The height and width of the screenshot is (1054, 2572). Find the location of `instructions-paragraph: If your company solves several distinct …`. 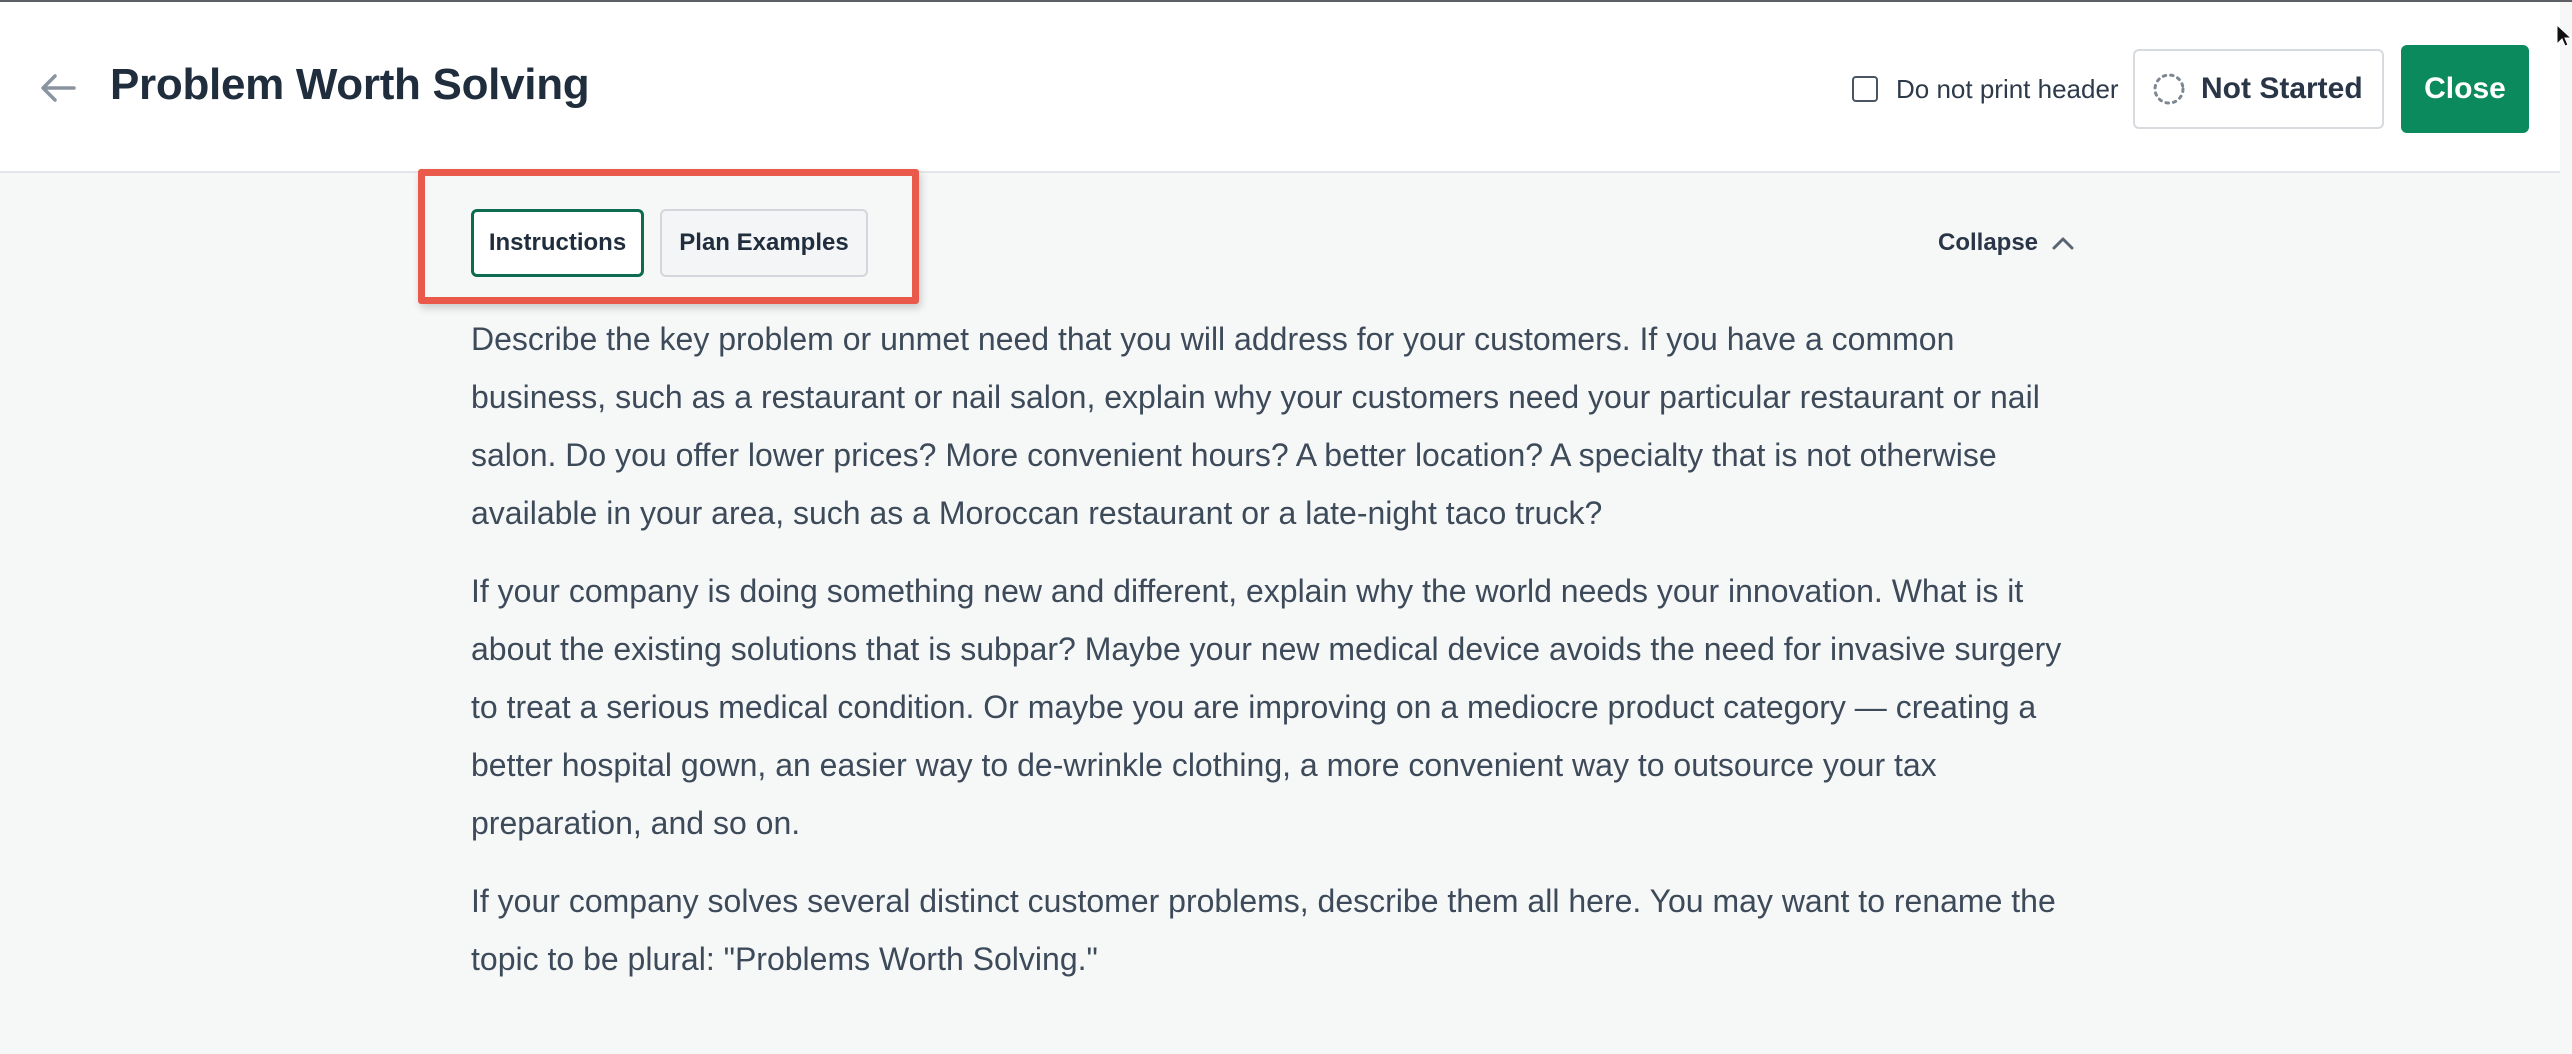

instructions-paragraph: If your company solves several distinct … is located at coordinates (1263, 930).